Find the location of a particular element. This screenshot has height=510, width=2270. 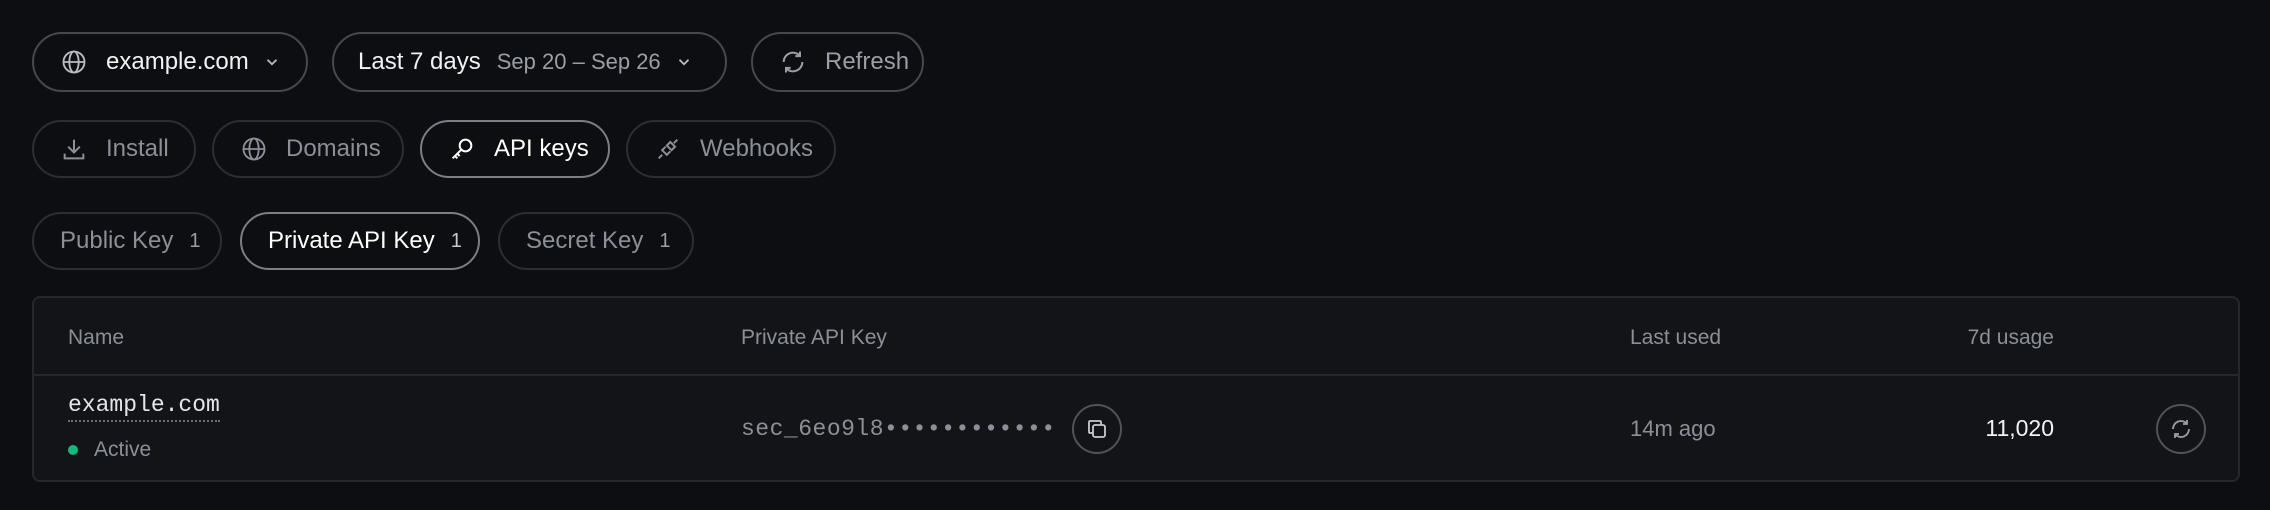

table-header: Name Private API Key Last used 7d usage is located at coordinates (1136, 337).